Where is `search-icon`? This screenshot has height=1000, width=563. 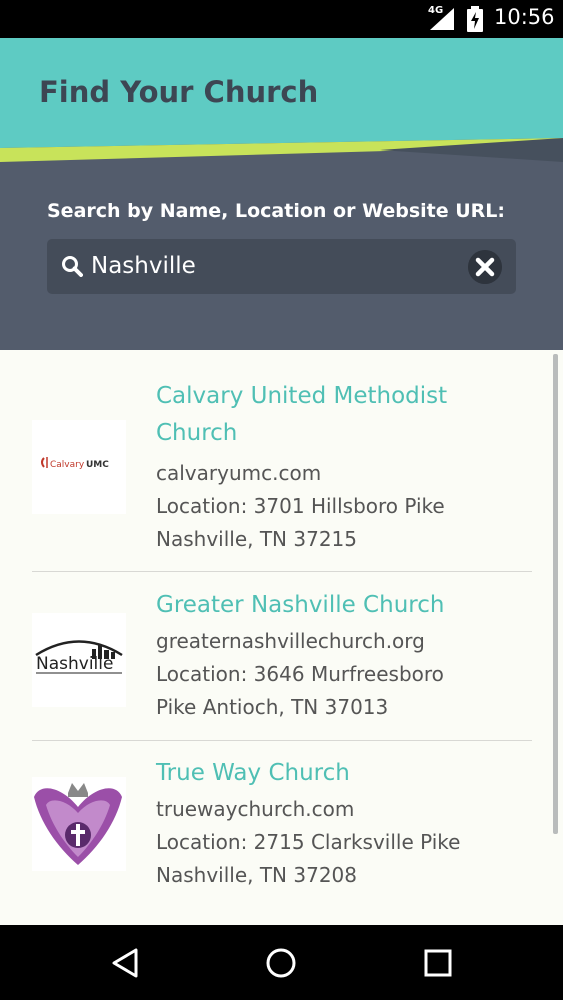
search-icon is located at coordinates (72, 266).